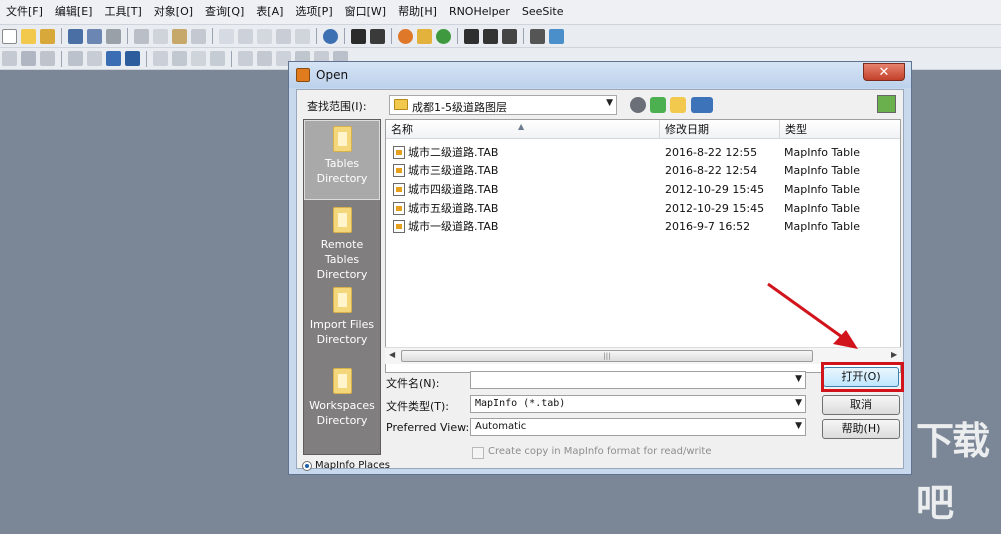  What do you see at coordinates (224, 12) in the screenshot?
I see `menu-query: 查询[Q]` at bounding box center [224, 12].